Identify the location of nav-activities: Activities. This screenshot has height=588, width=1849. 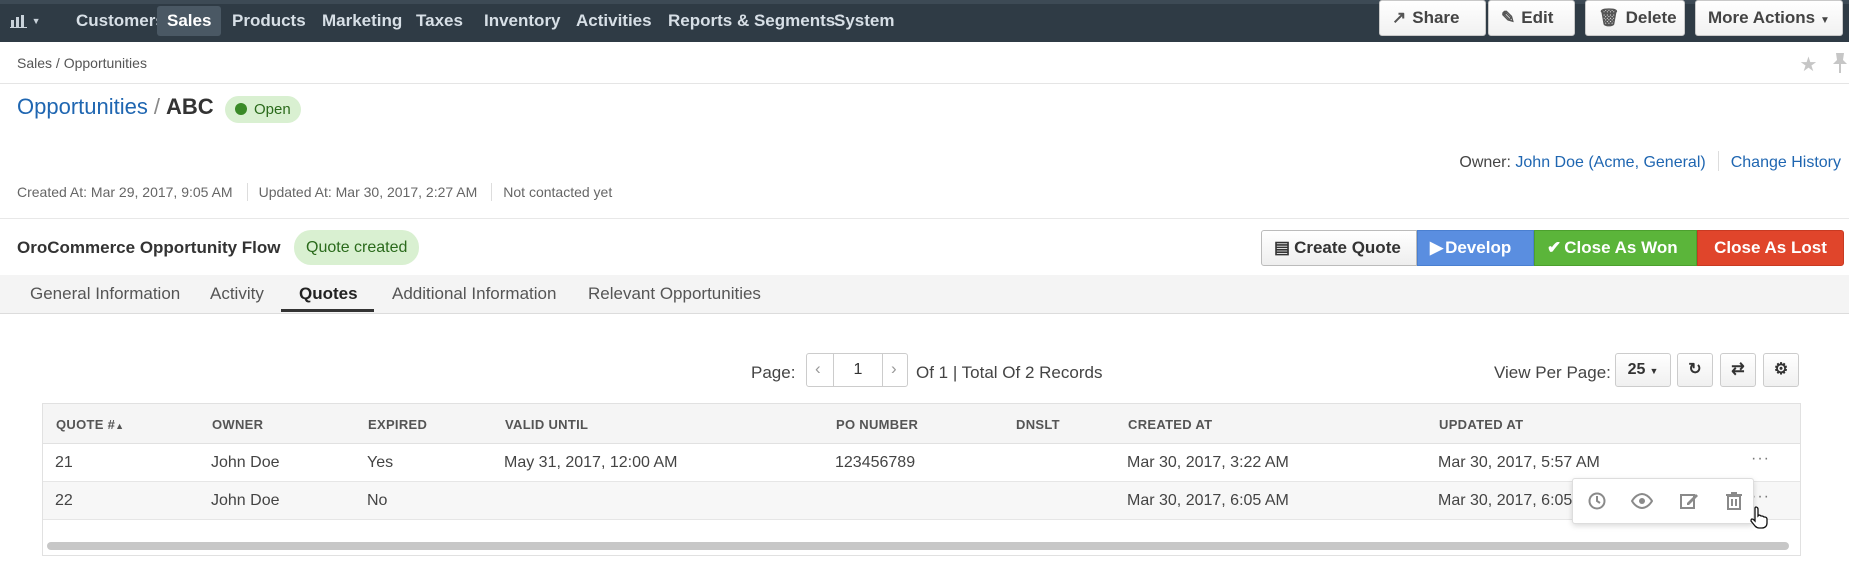
(614, 21).